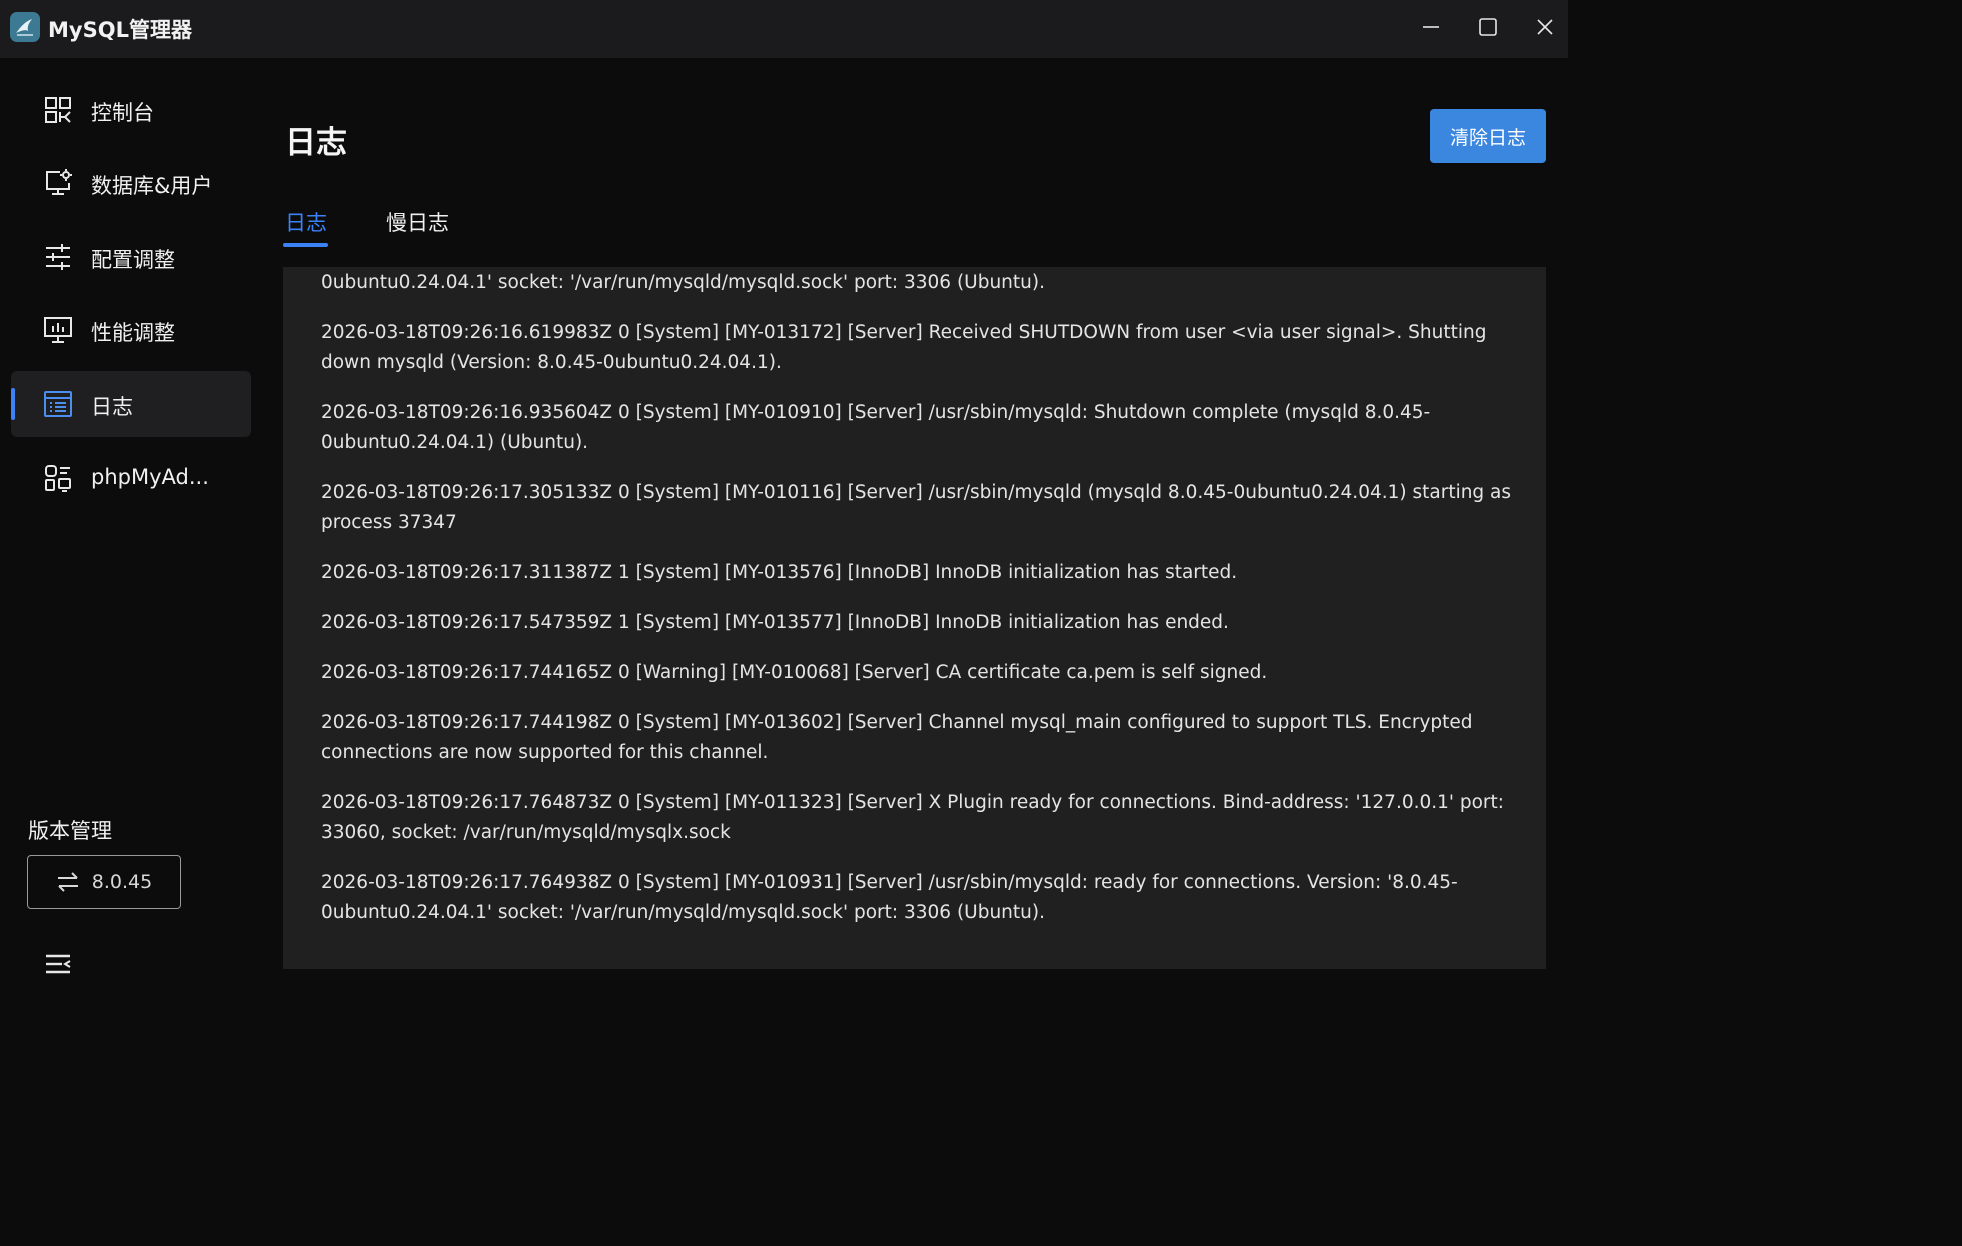  I want to click on tab-slow-logs: 慢日志, so click(417, 222).